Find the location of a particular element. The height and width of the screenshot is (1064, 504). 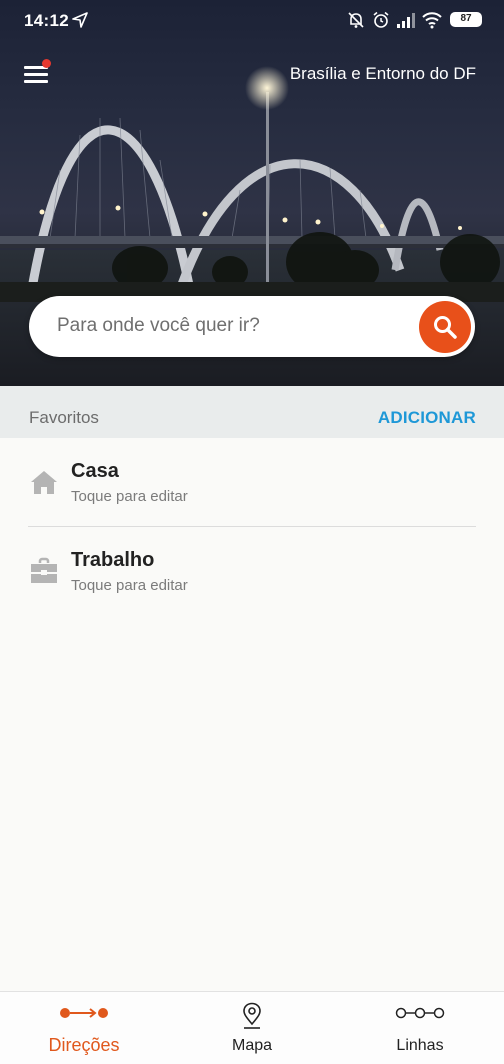

favorites-title: Favoritos is located at coordinates (64, 417).